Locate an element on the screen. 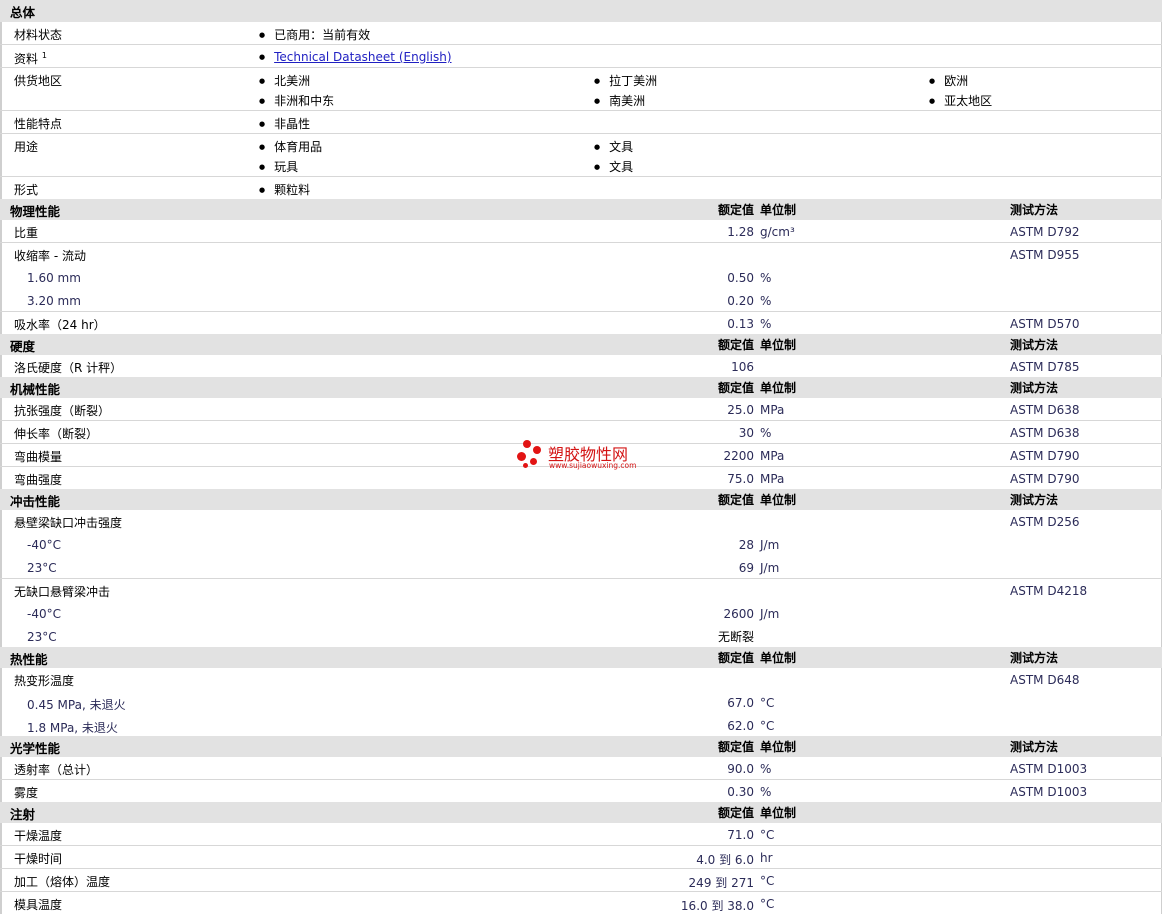  property-row: 雾度 0.30 % ASTM D1003 is located at coordinates (581, 791).